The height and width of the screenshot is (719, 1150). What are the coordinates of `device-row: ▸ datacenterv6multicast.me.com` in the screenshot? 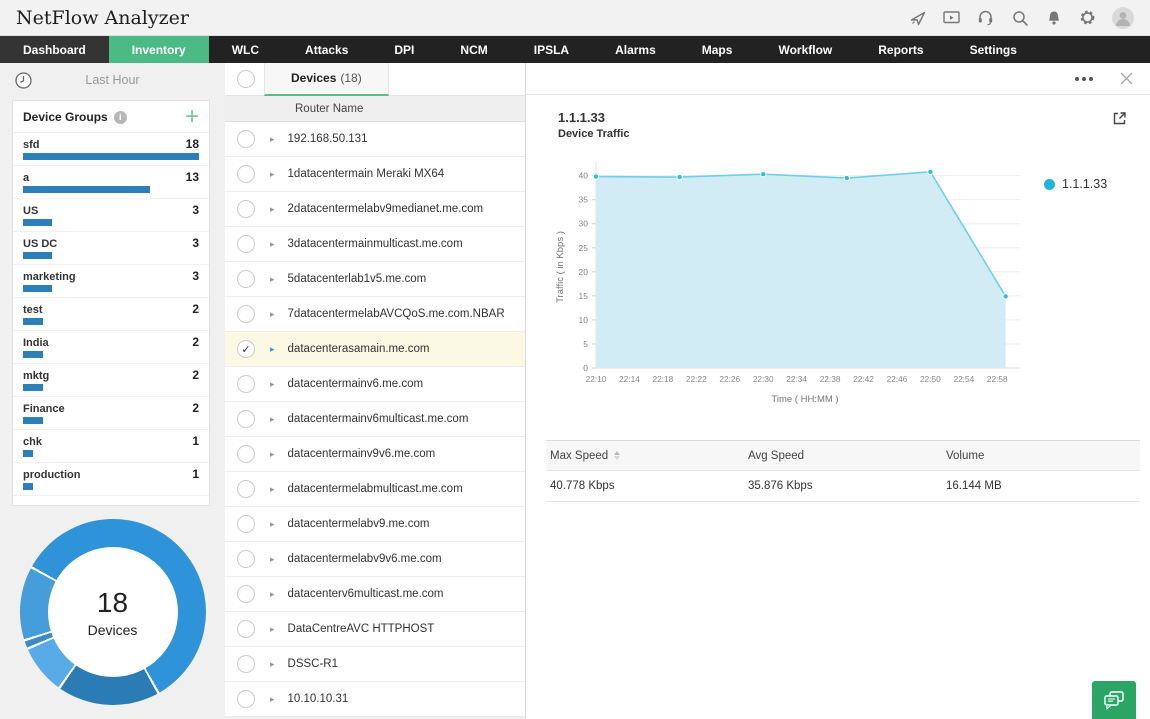 It's located at (375, 594).